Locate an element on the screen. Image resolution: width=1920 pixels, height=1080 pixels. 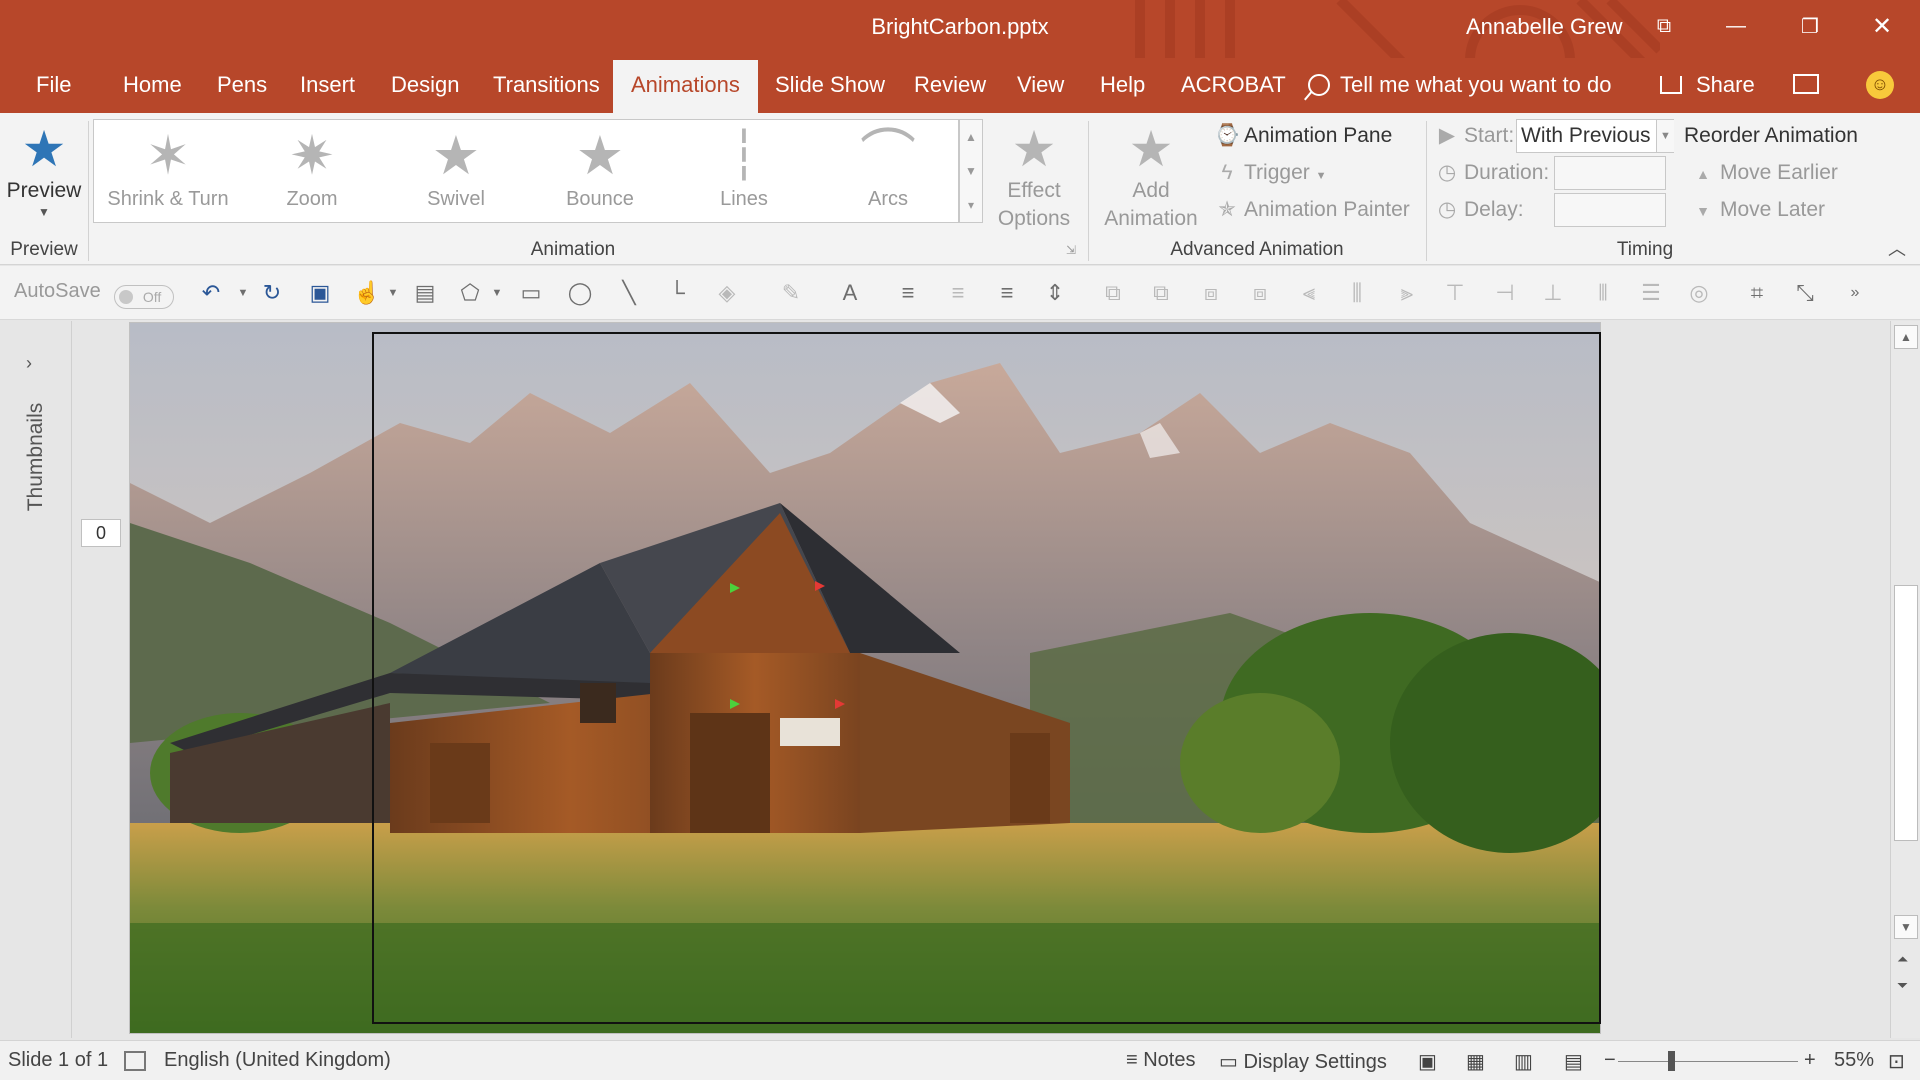
tab-pens: Pens is located at coordinates (242, 86).